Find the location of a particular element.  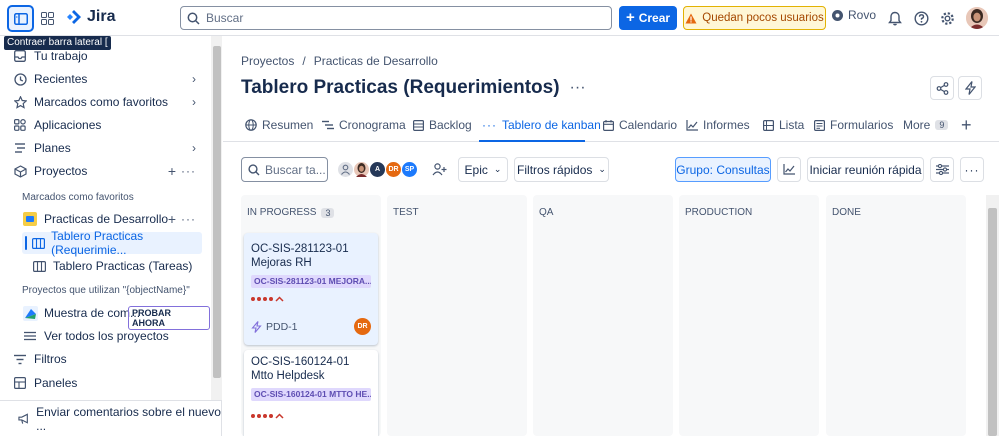

breadcrumb-projects: Proyectos is located at coordinates (267, 61).